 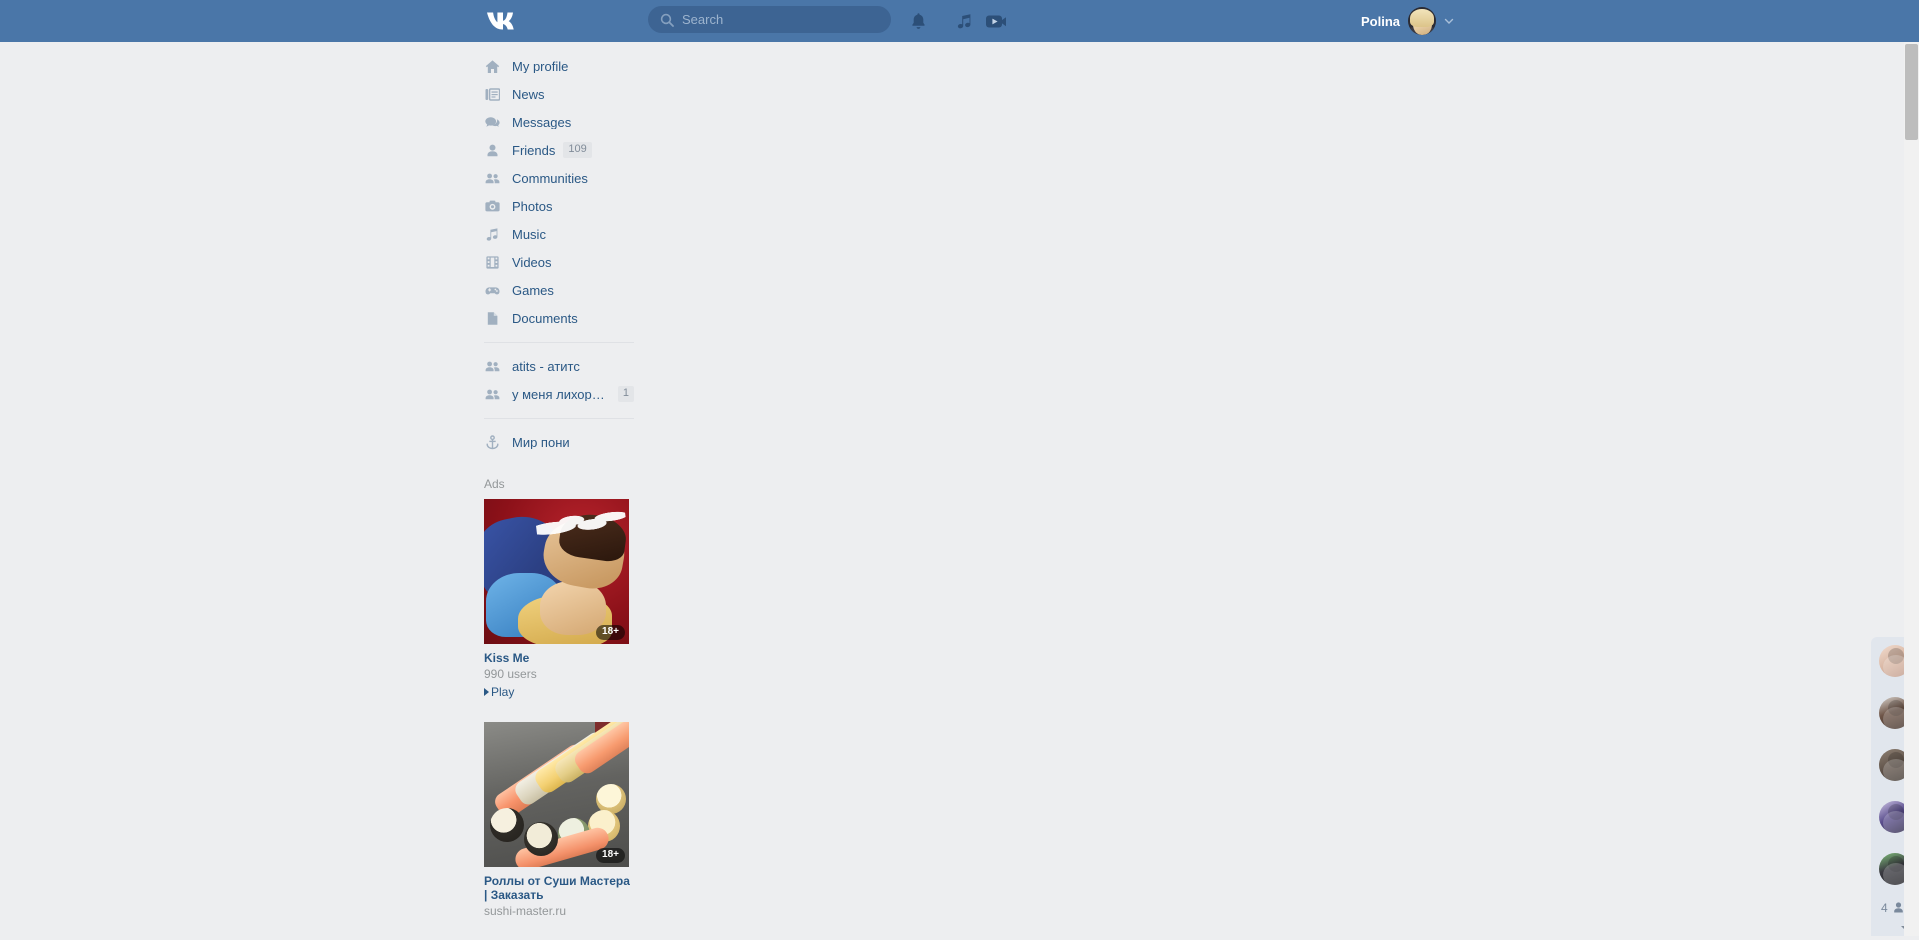 I want to click on music-icon, so click(x=964, y=21).